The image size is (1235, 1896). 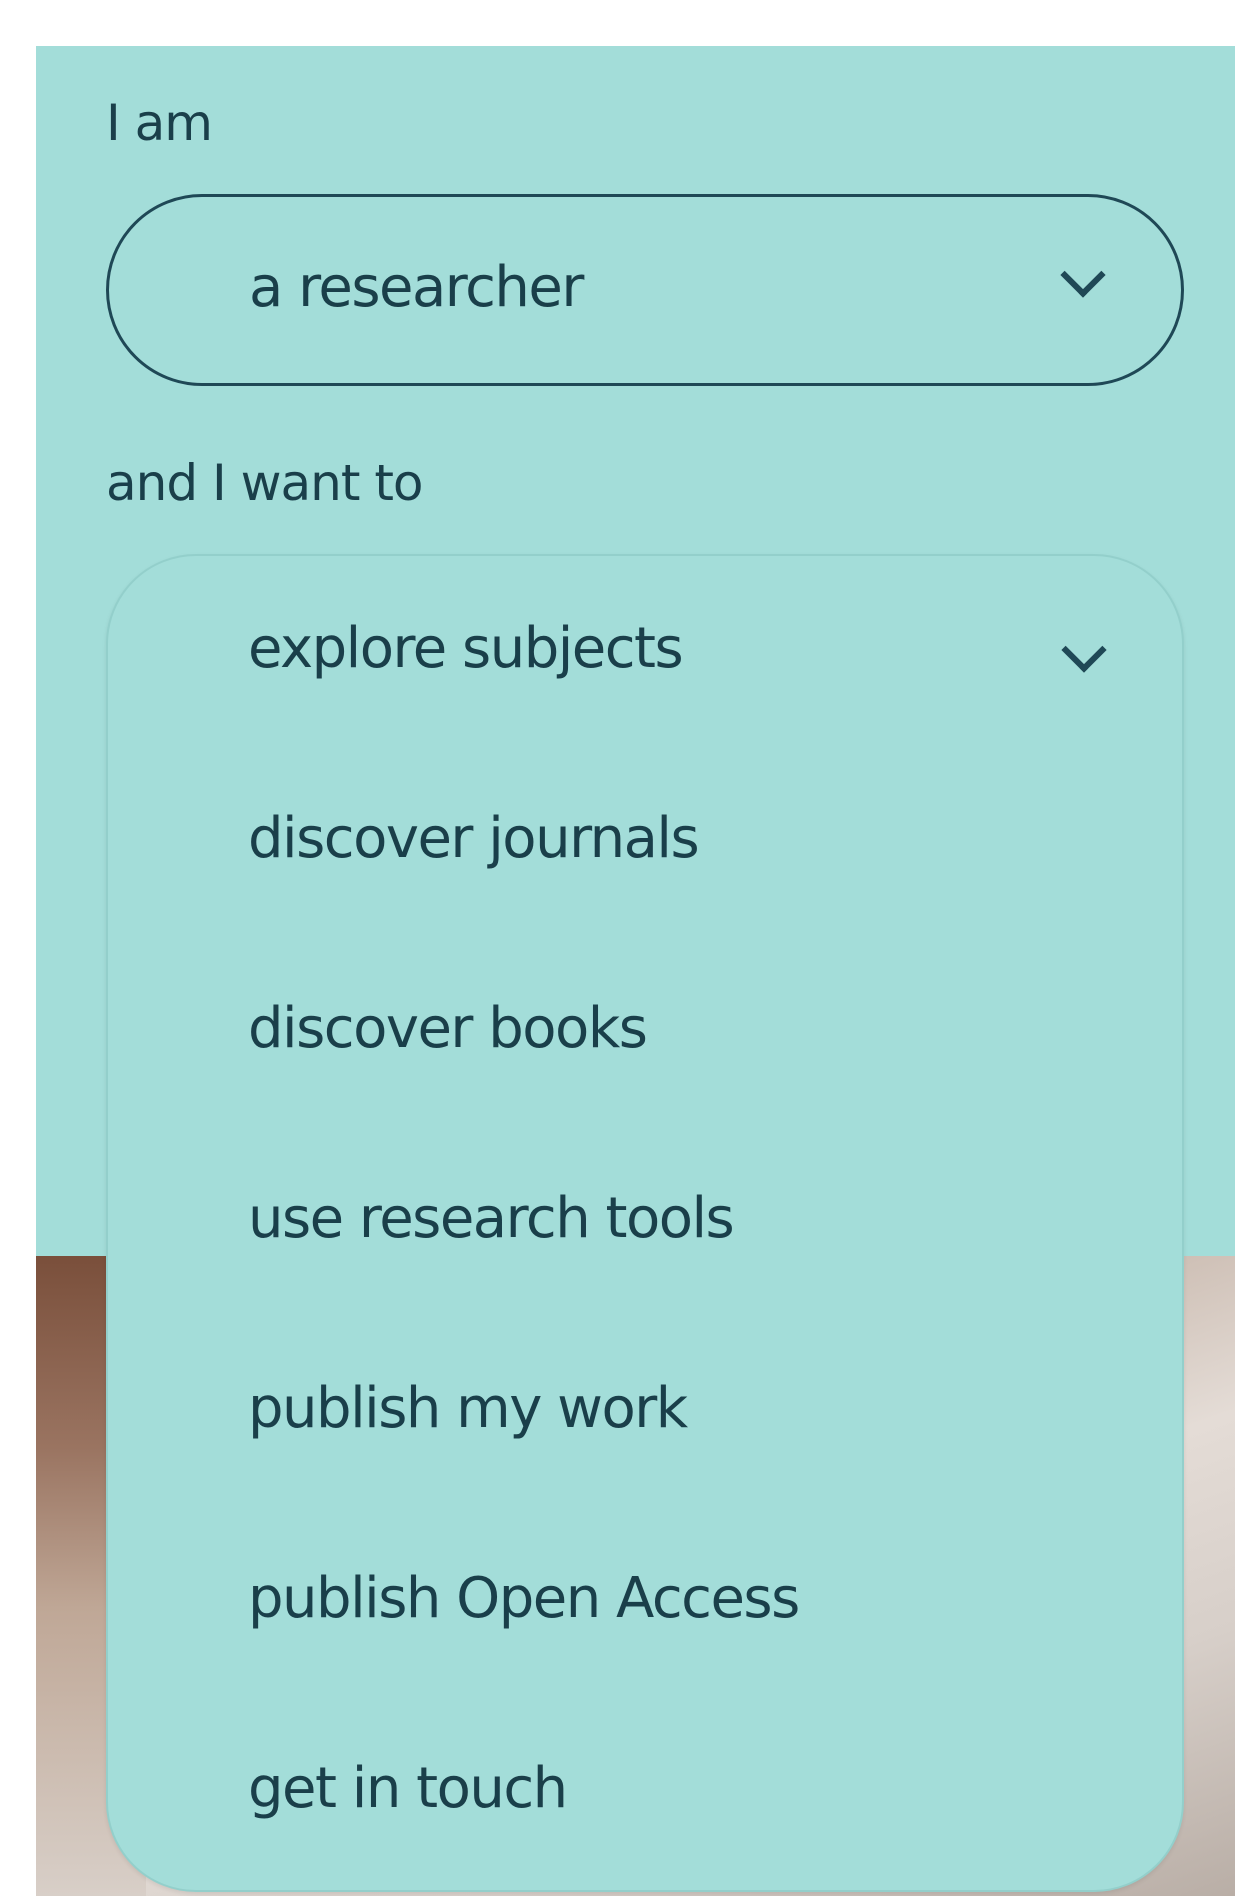 What do you see at coordinates (645, 290) in the screenshot?
I see `role-select: a researcher` at bounding box center [645, 290].